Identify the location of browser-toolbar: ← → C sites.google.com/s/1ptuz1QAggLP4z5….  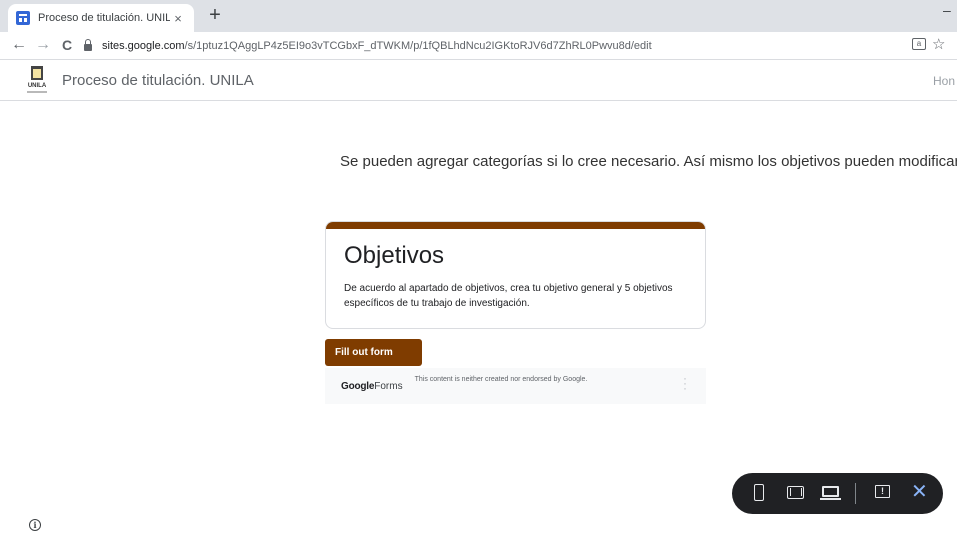
(478, 46).